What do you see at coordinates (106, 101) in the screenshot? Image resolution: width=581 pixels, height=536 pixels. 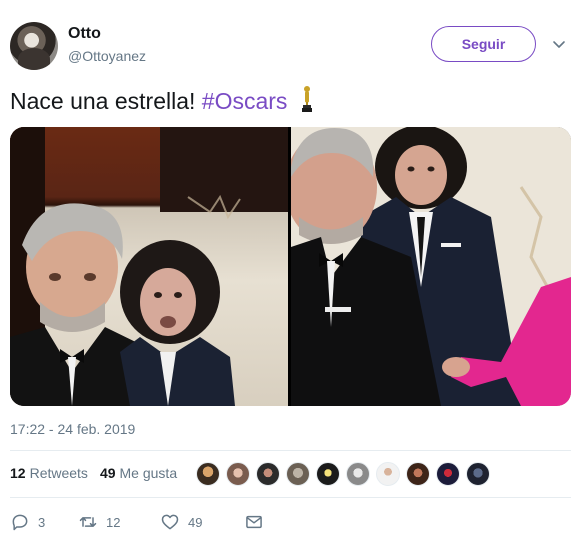 I see `tweet-body: Nace una estrella!` at bounding box center [106, 101].